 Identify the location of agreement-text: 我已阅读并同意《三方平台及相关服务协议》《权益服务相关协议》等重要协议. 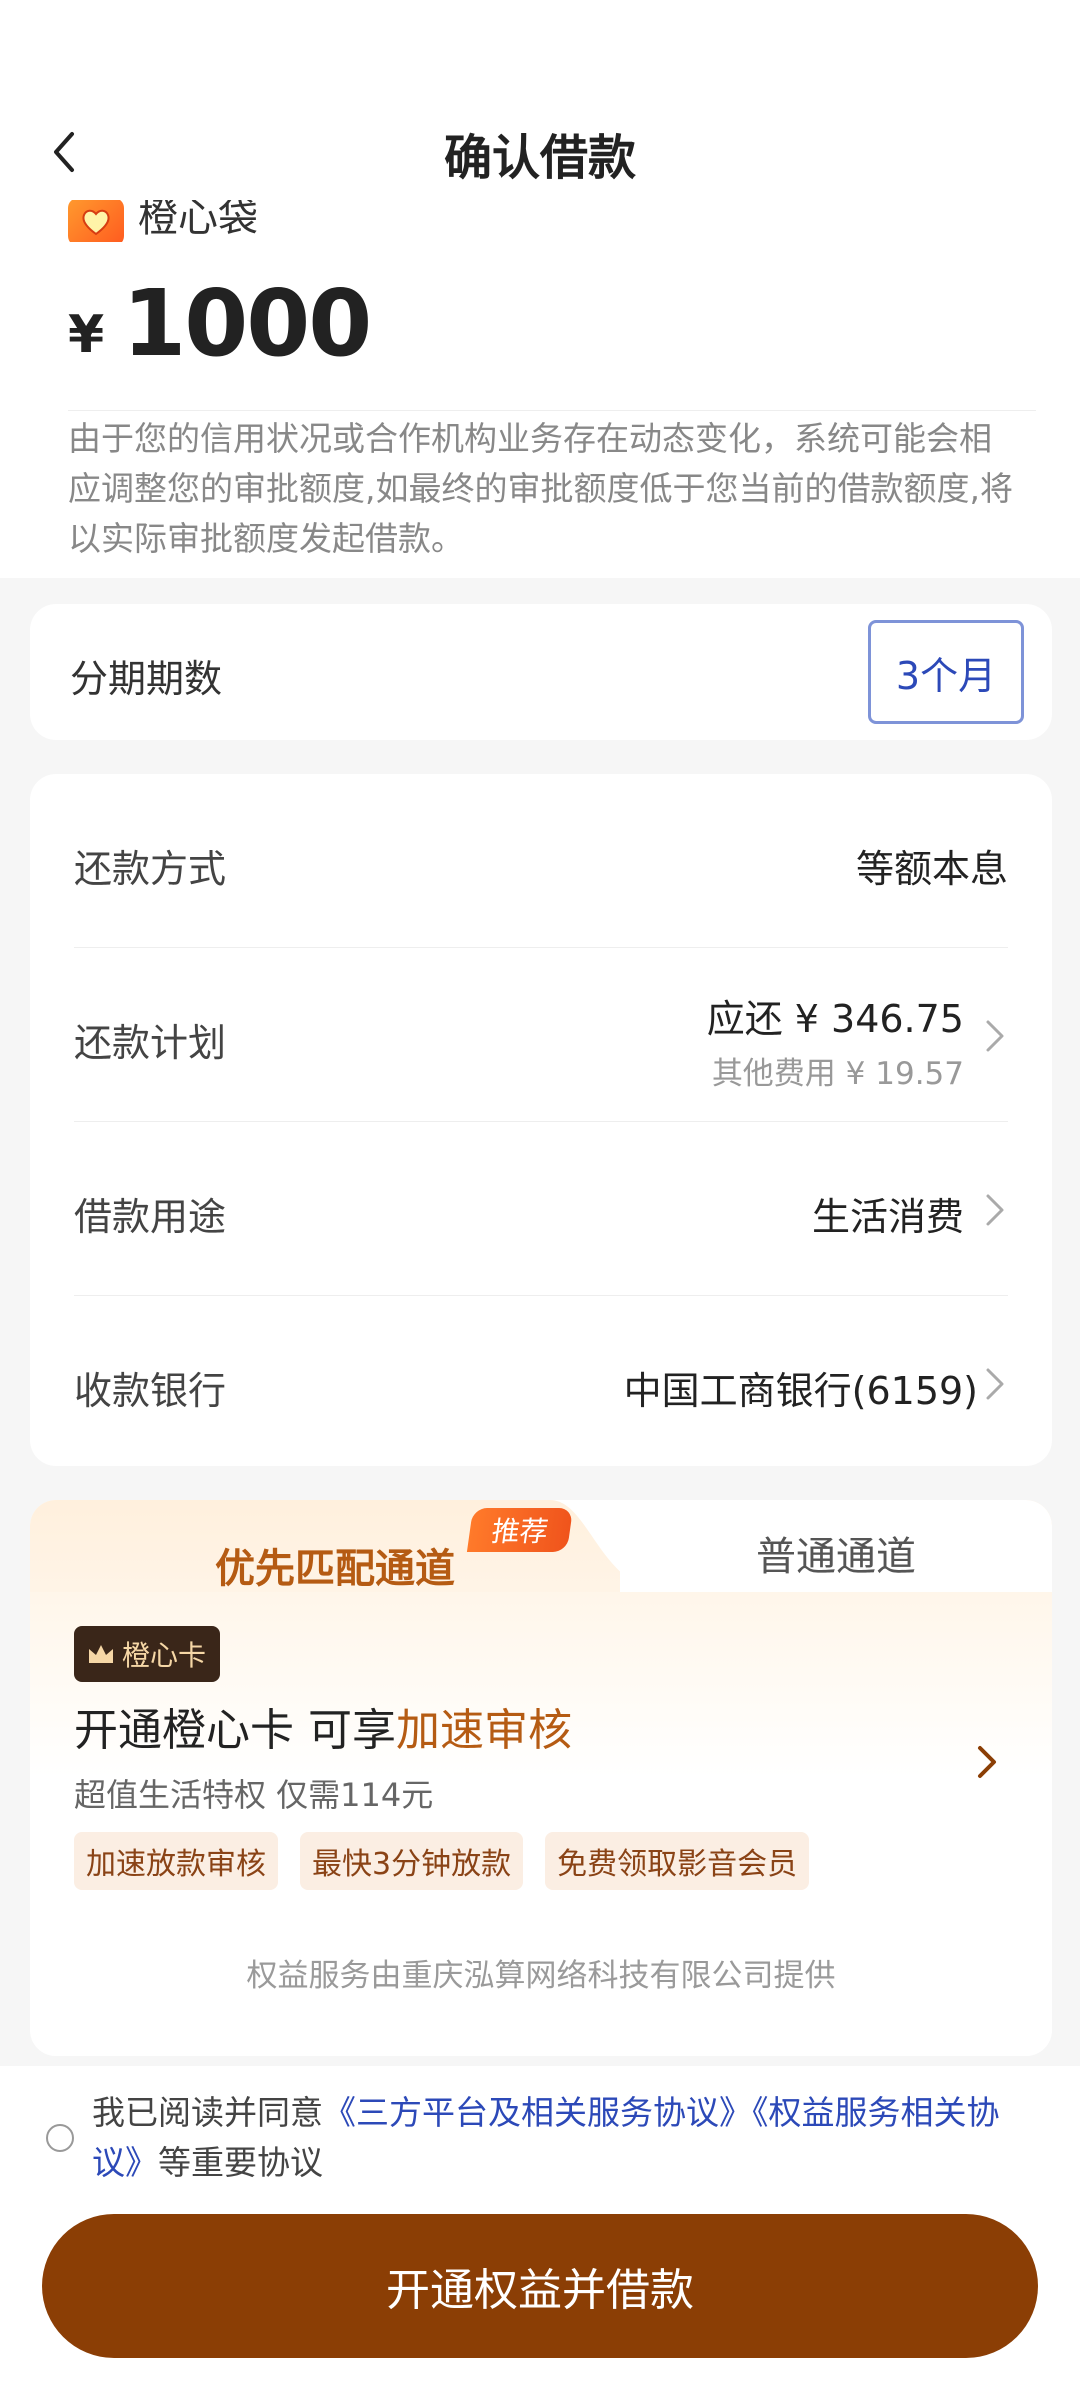
(562, 2138).